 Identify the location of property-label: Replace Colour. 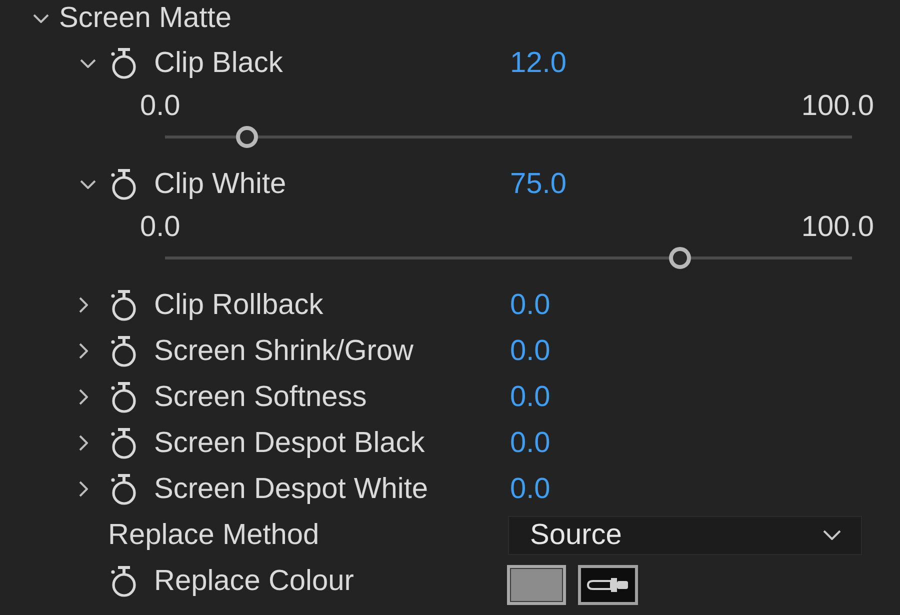
(254, 581).